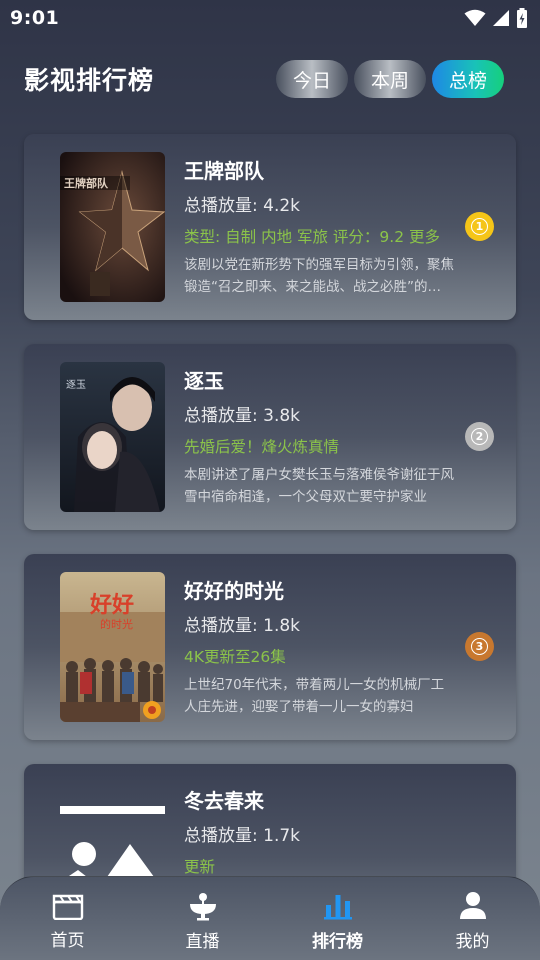 This screenshot has width=540, height=960. What do you see at coordinates (202, 907) in the screenshot?
I see `live-podium-icon` at bounding box center [202, 907].